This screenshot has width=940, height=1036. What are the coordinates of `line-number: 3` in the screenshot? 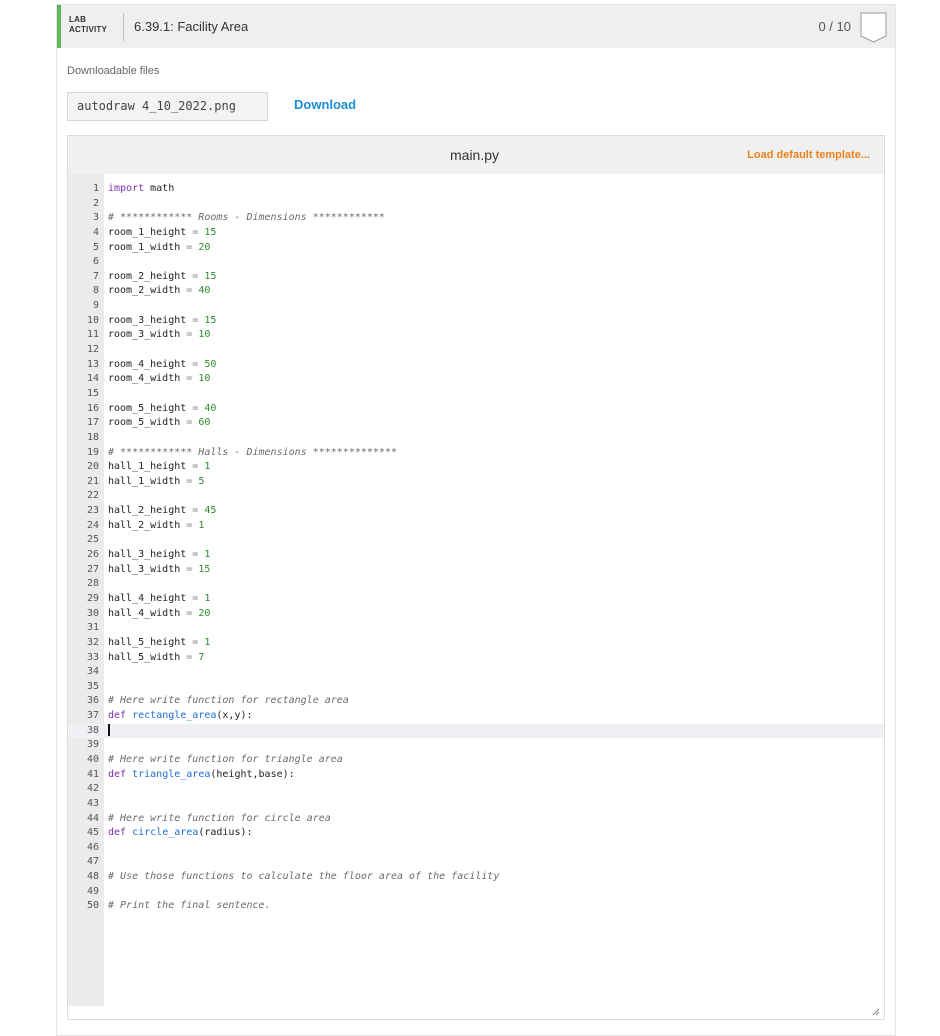 It's located at (95, 218).